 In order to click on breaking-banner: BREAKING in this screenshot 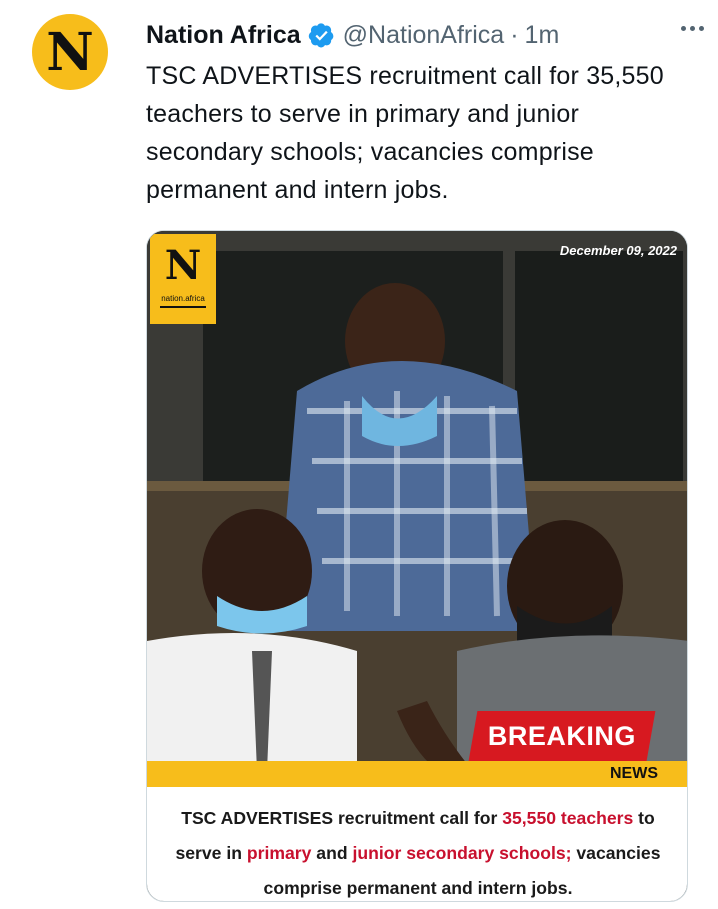, I will do `click(562, 736)`.